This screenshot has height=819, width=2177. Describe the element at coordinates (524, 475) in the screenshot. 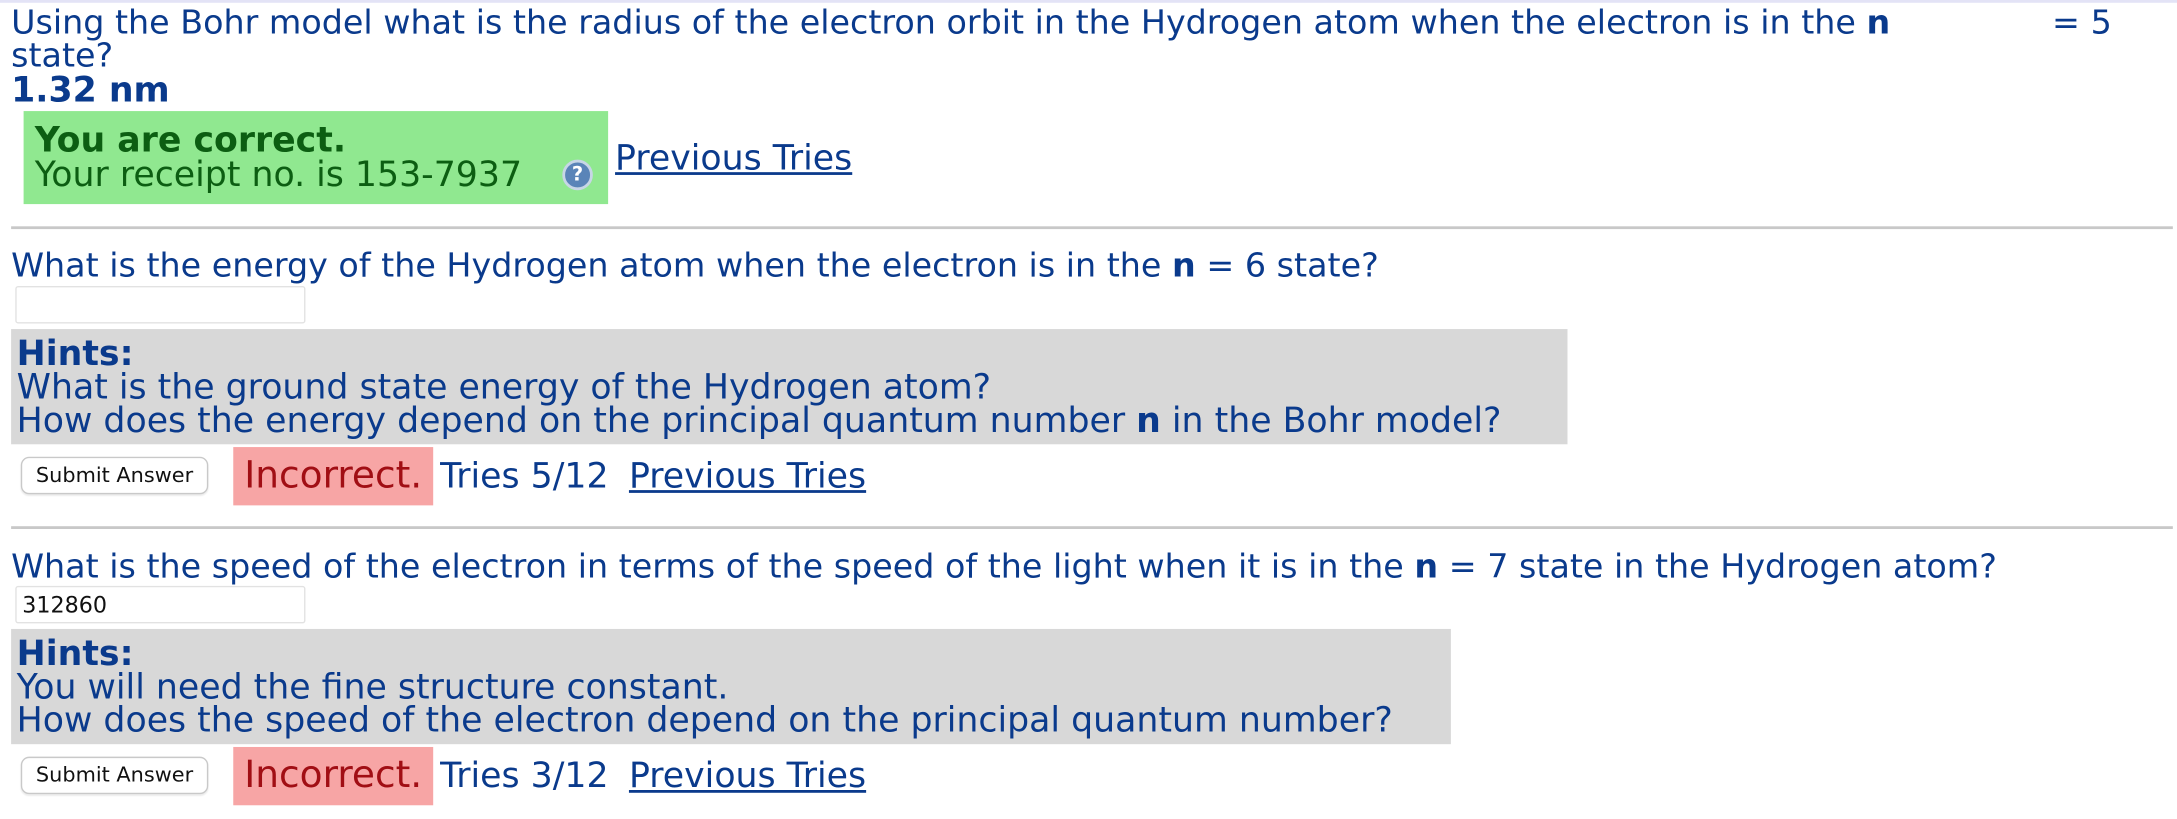

I see `question-2-tries-count: Tries 5/12` at that location.